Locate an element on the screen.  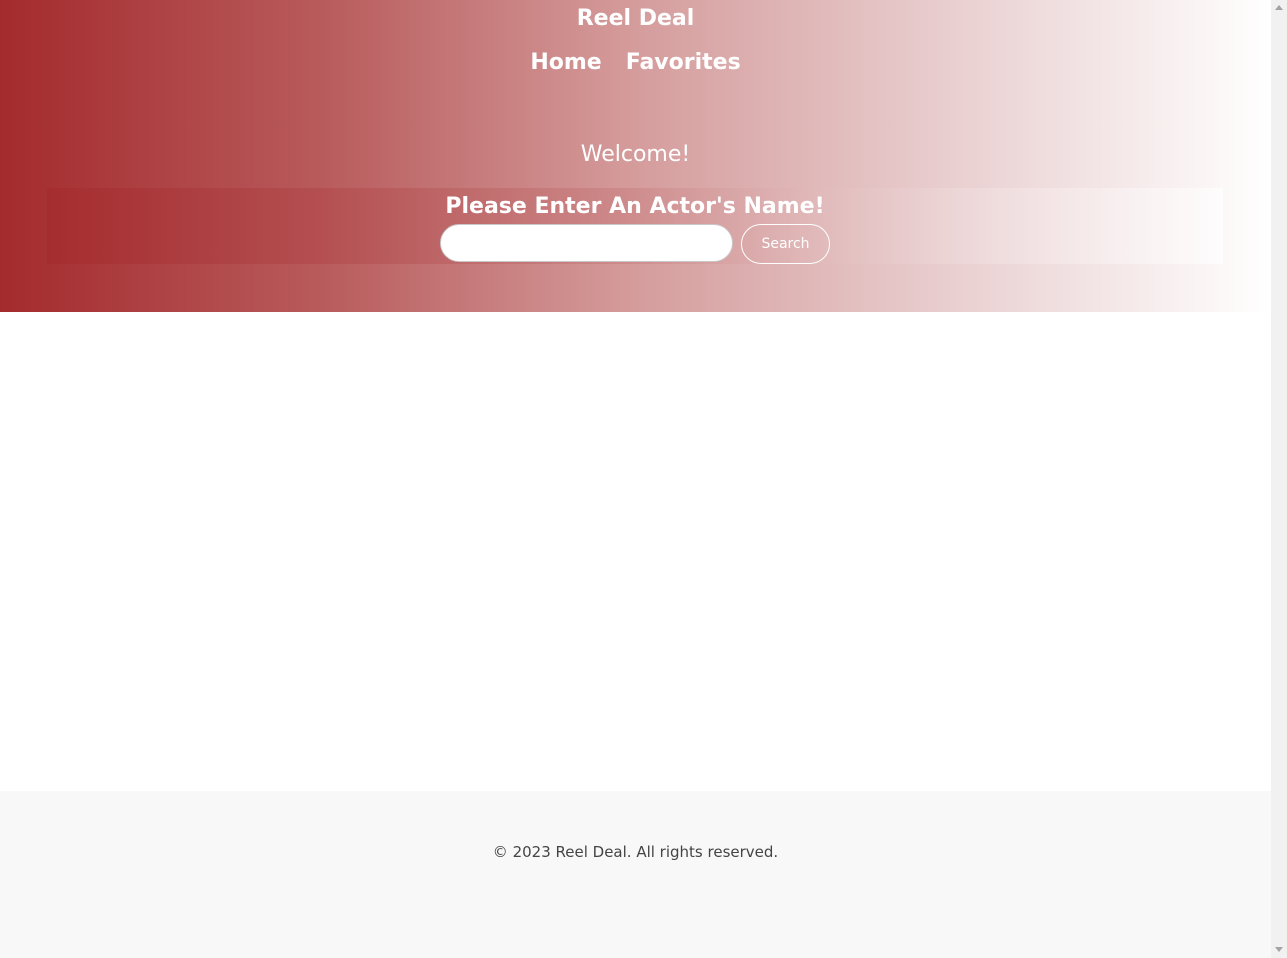
search-panel: Please Enter An Actor's Name! Search is located at coordinates (635, 226).